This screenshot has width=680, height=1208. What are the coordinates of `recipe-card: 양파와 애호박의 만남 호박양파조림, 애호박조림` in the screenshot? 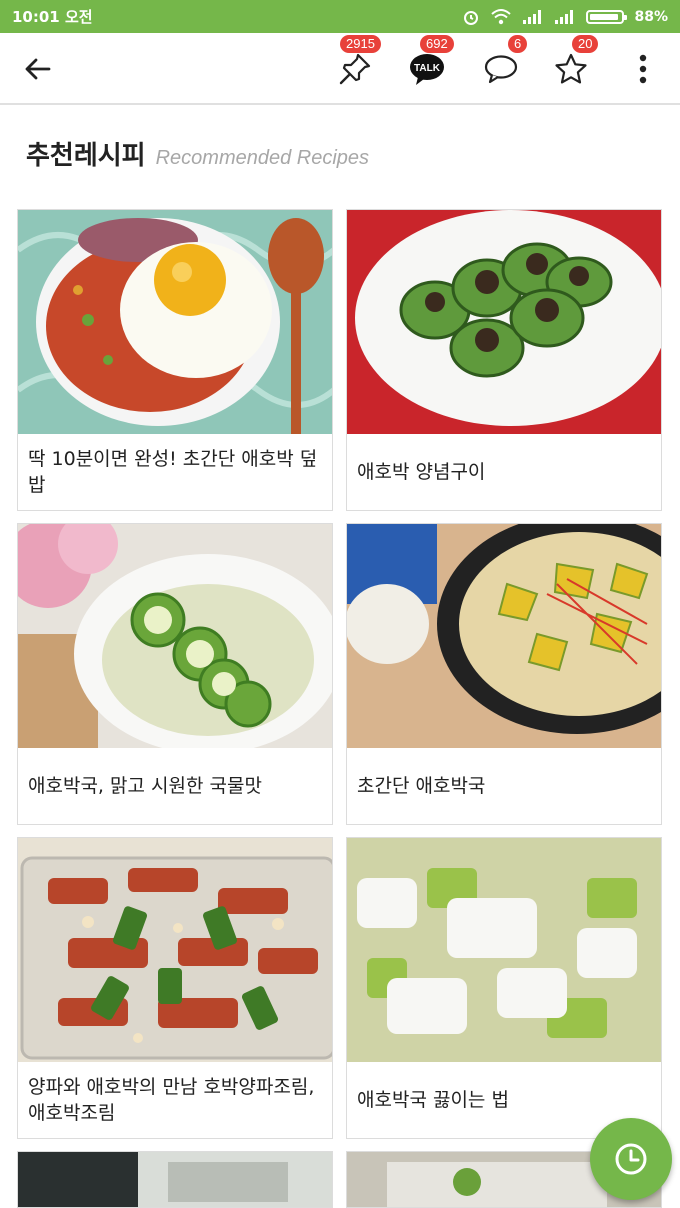 It's located at (175, 988).